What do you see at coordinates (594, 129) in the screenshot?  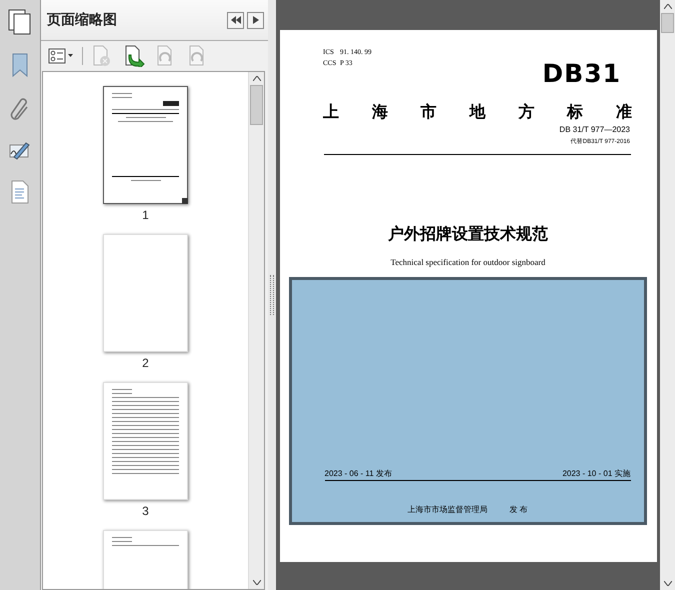 I see `standard-number: DB 31/T 977—2023` at bounding box center [594, 129].